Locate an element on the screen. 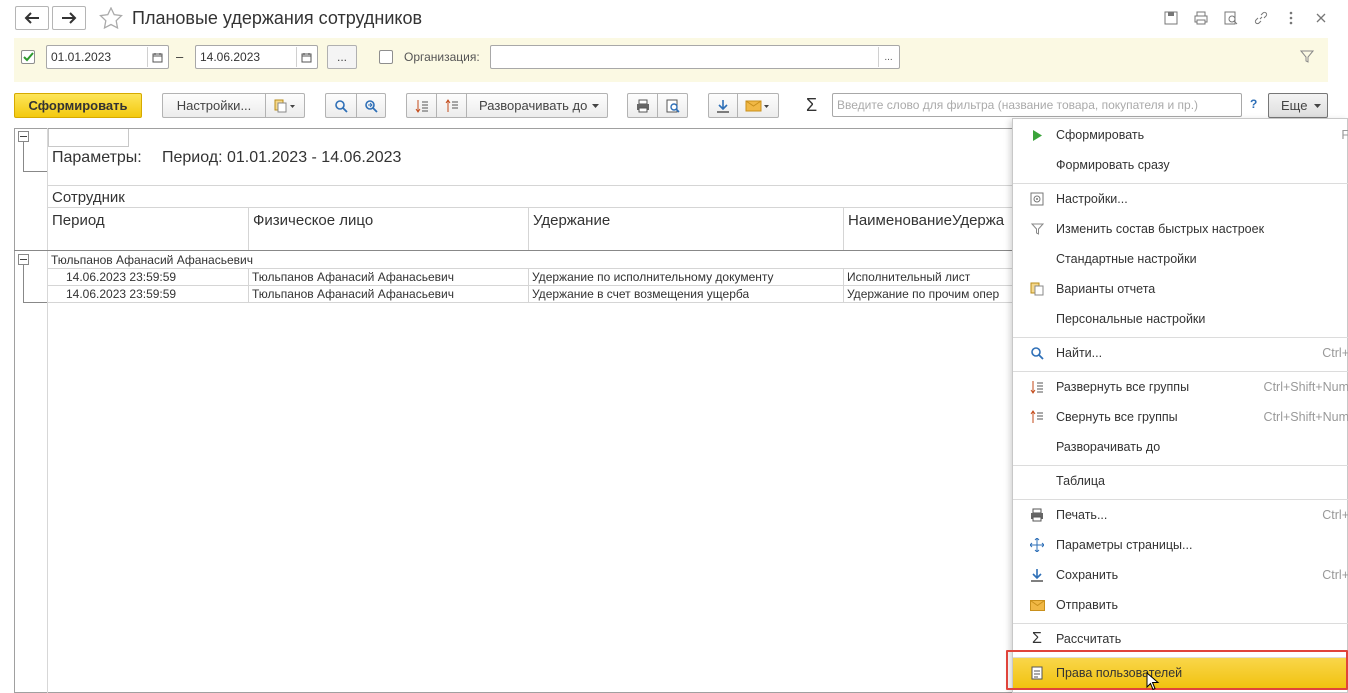  preview-icon is located at coordinates (673, 106).